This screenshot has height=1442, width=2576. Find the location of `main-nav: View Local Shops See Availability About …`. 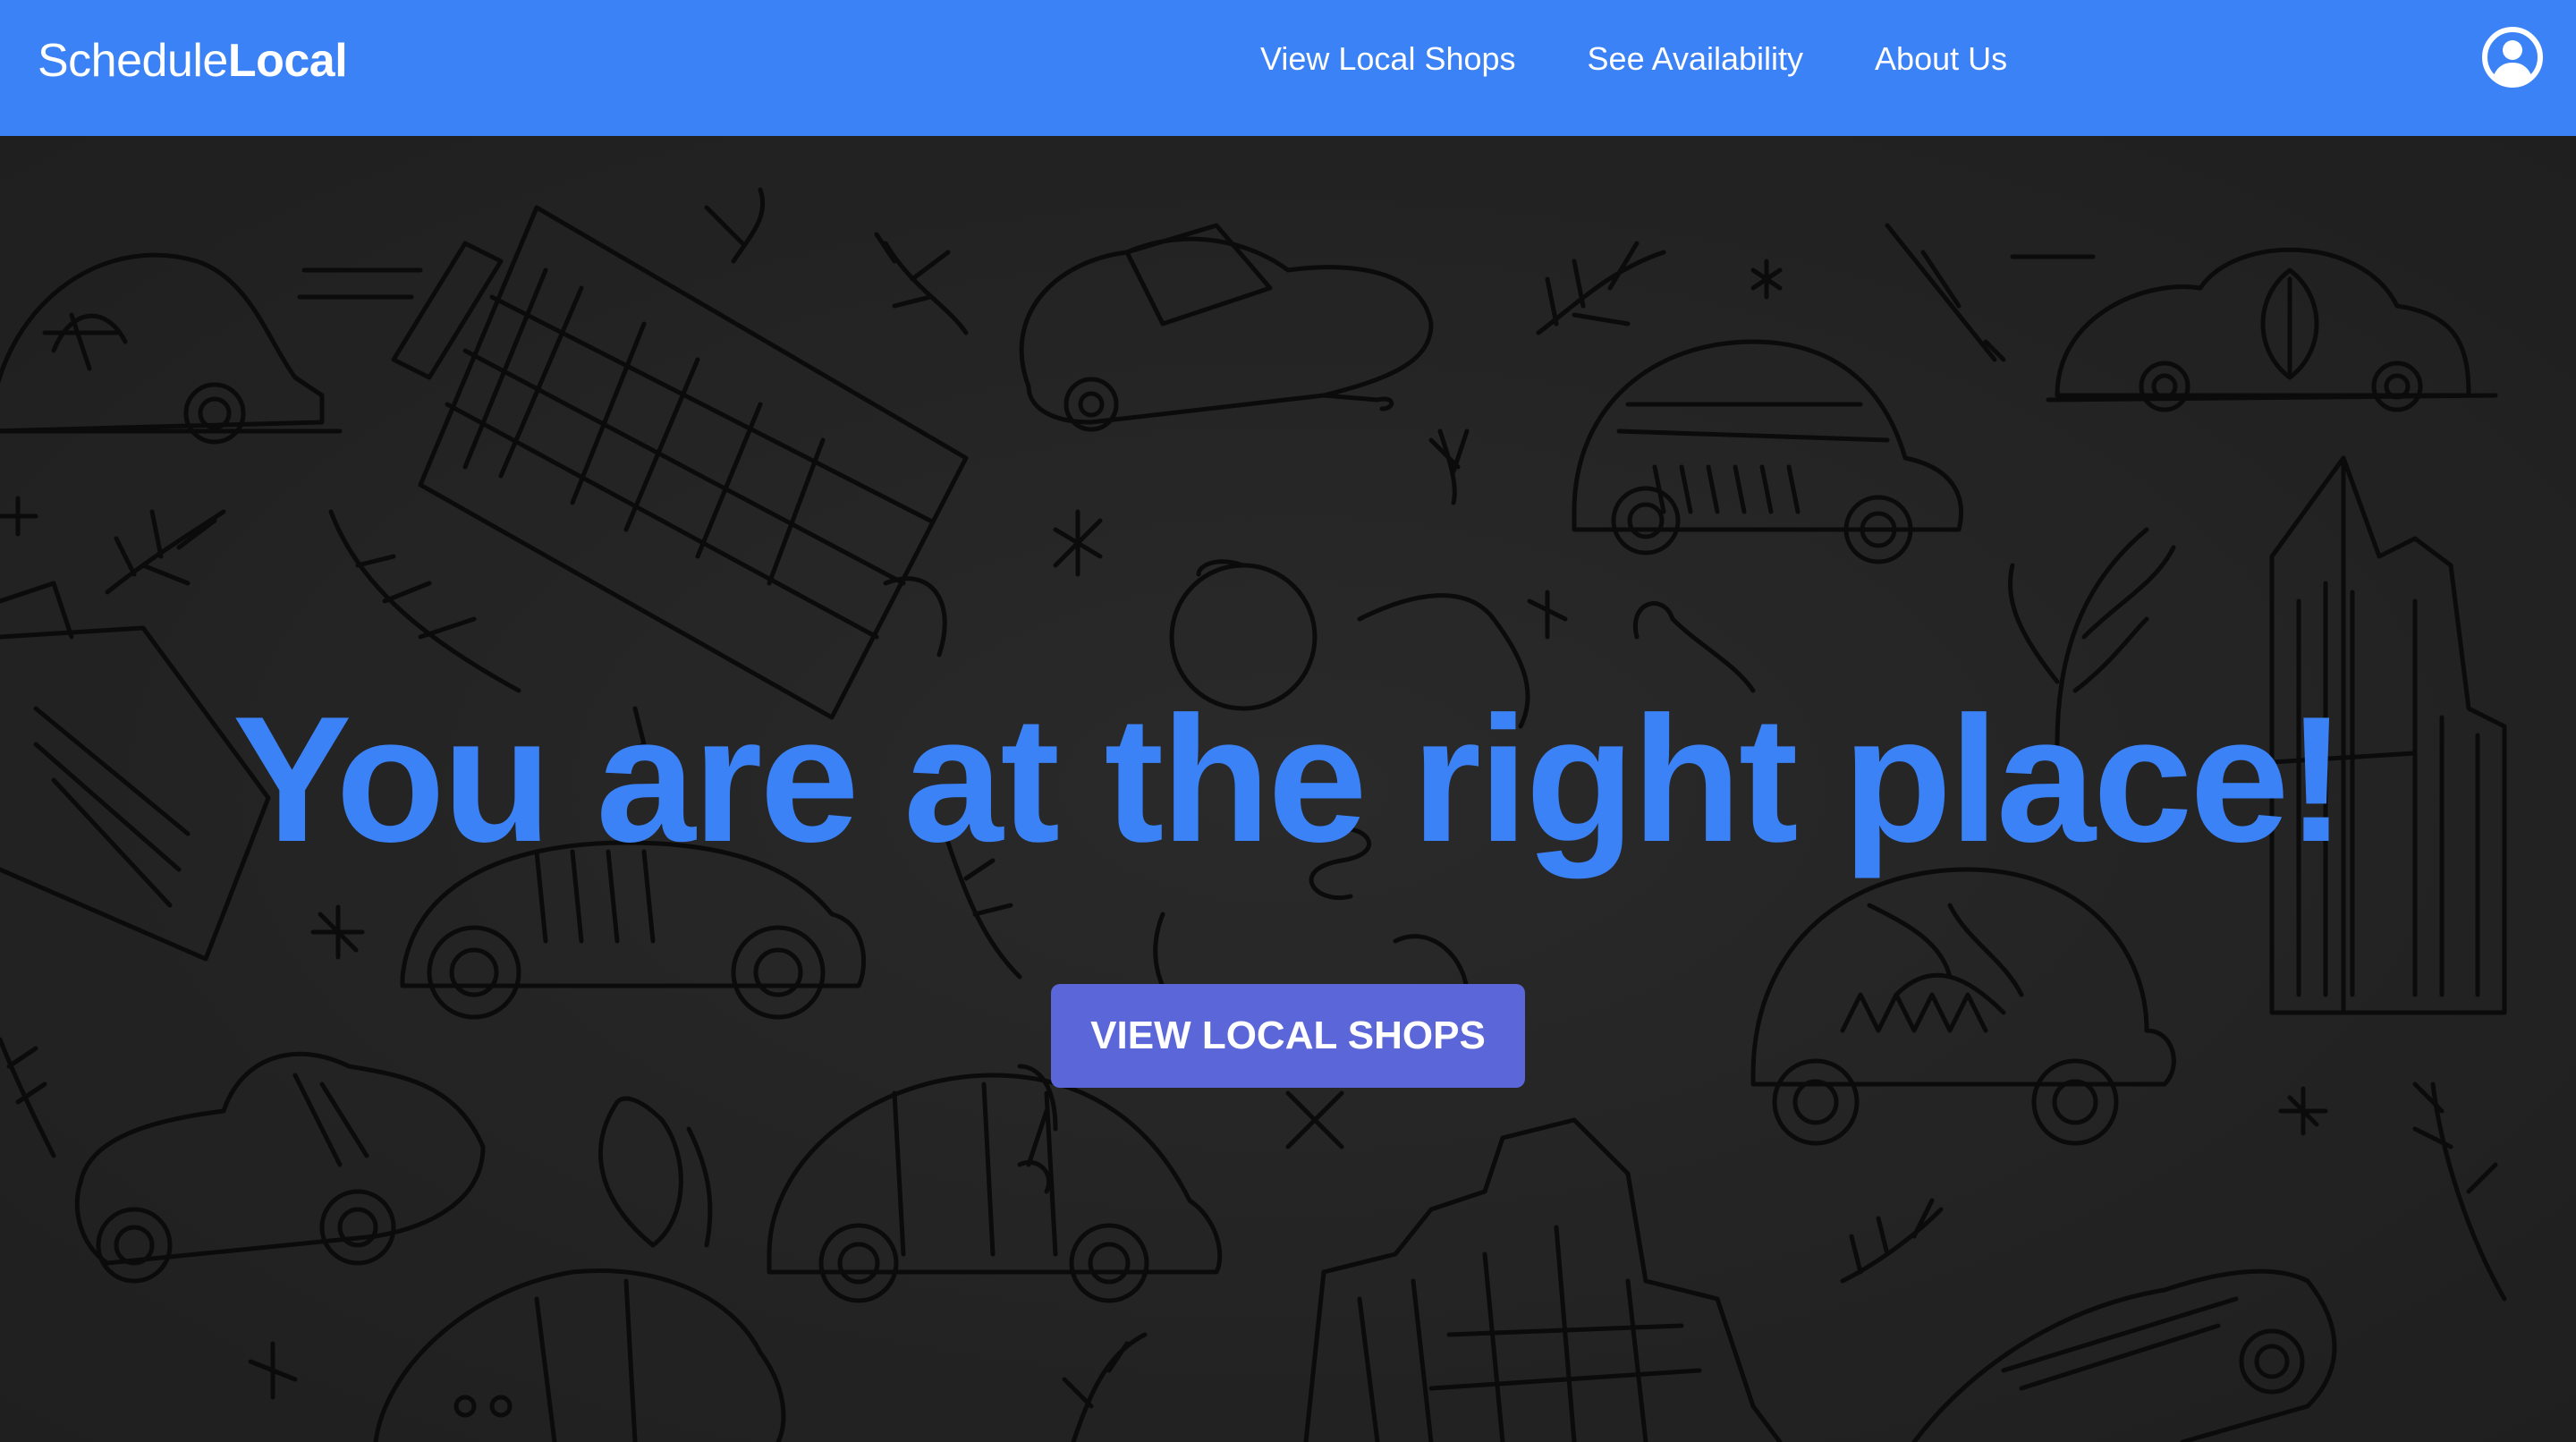

main-nav: View Local Shops See Availability About … is located at coordinates (1633, 59).